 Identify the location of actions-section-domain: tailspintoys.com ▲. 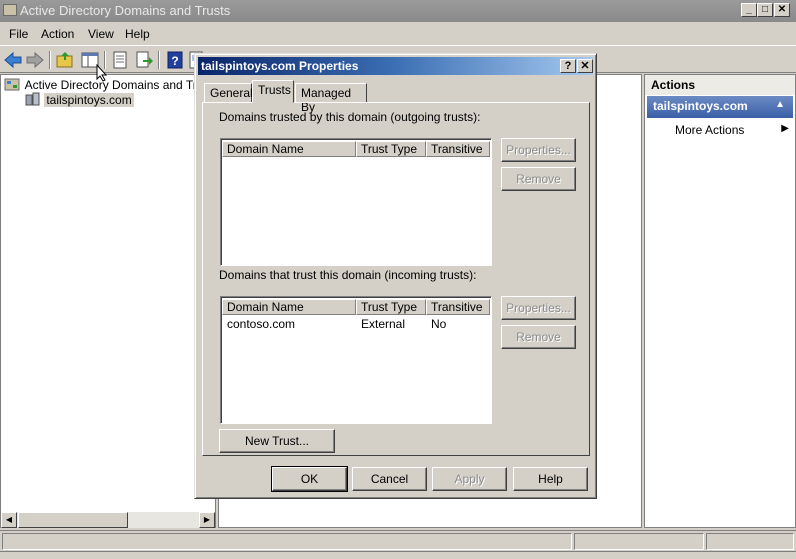
(720, 107).